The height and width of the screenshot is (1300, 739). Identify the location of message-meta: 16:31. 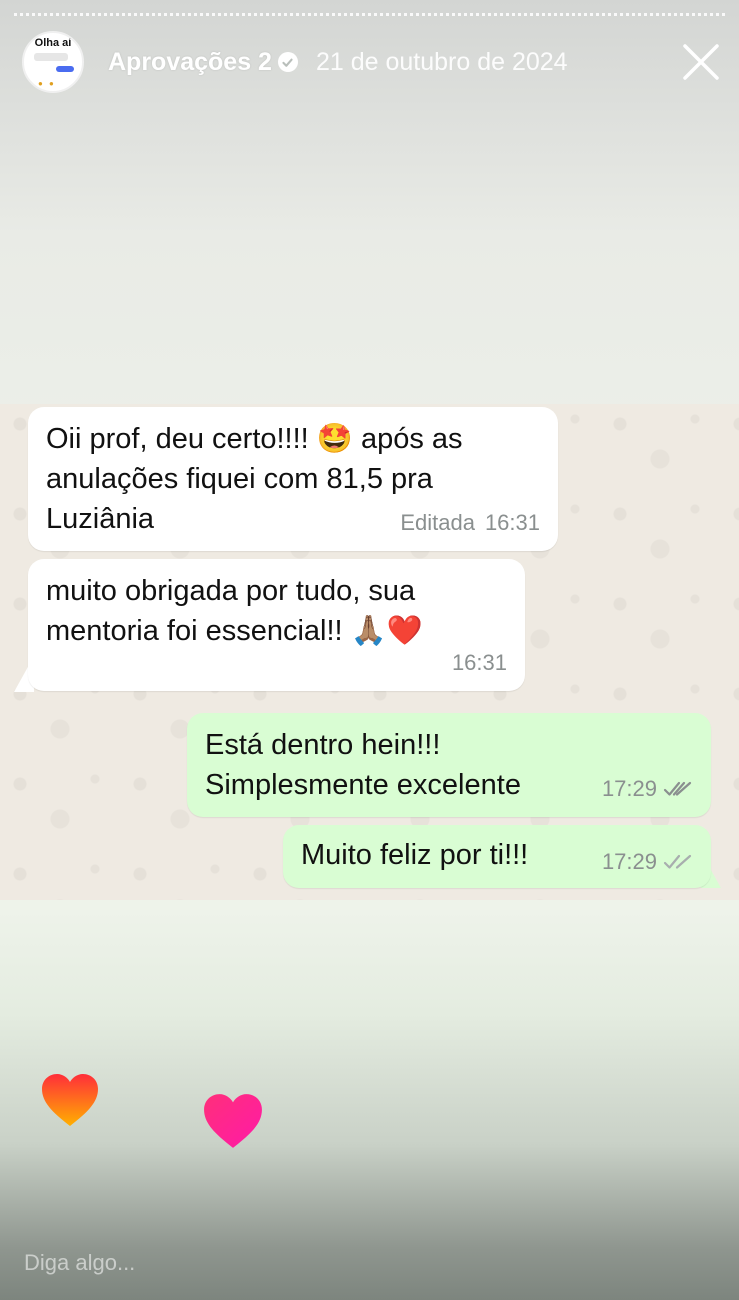
(479, 663).